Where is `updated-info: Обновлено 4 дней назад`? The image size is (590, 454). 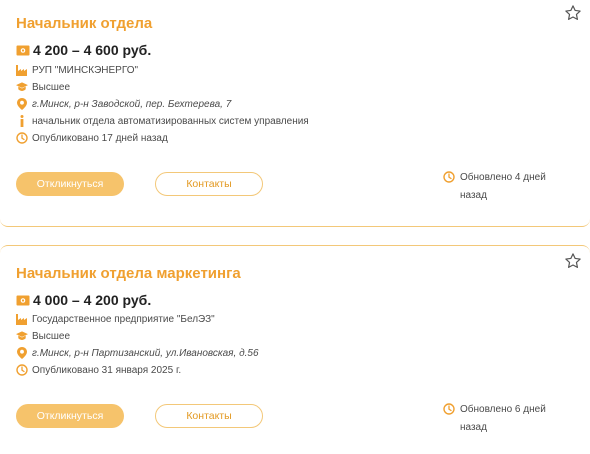
updated-info: Обновлено 4 дней назад is located at coordinates (501, 187).